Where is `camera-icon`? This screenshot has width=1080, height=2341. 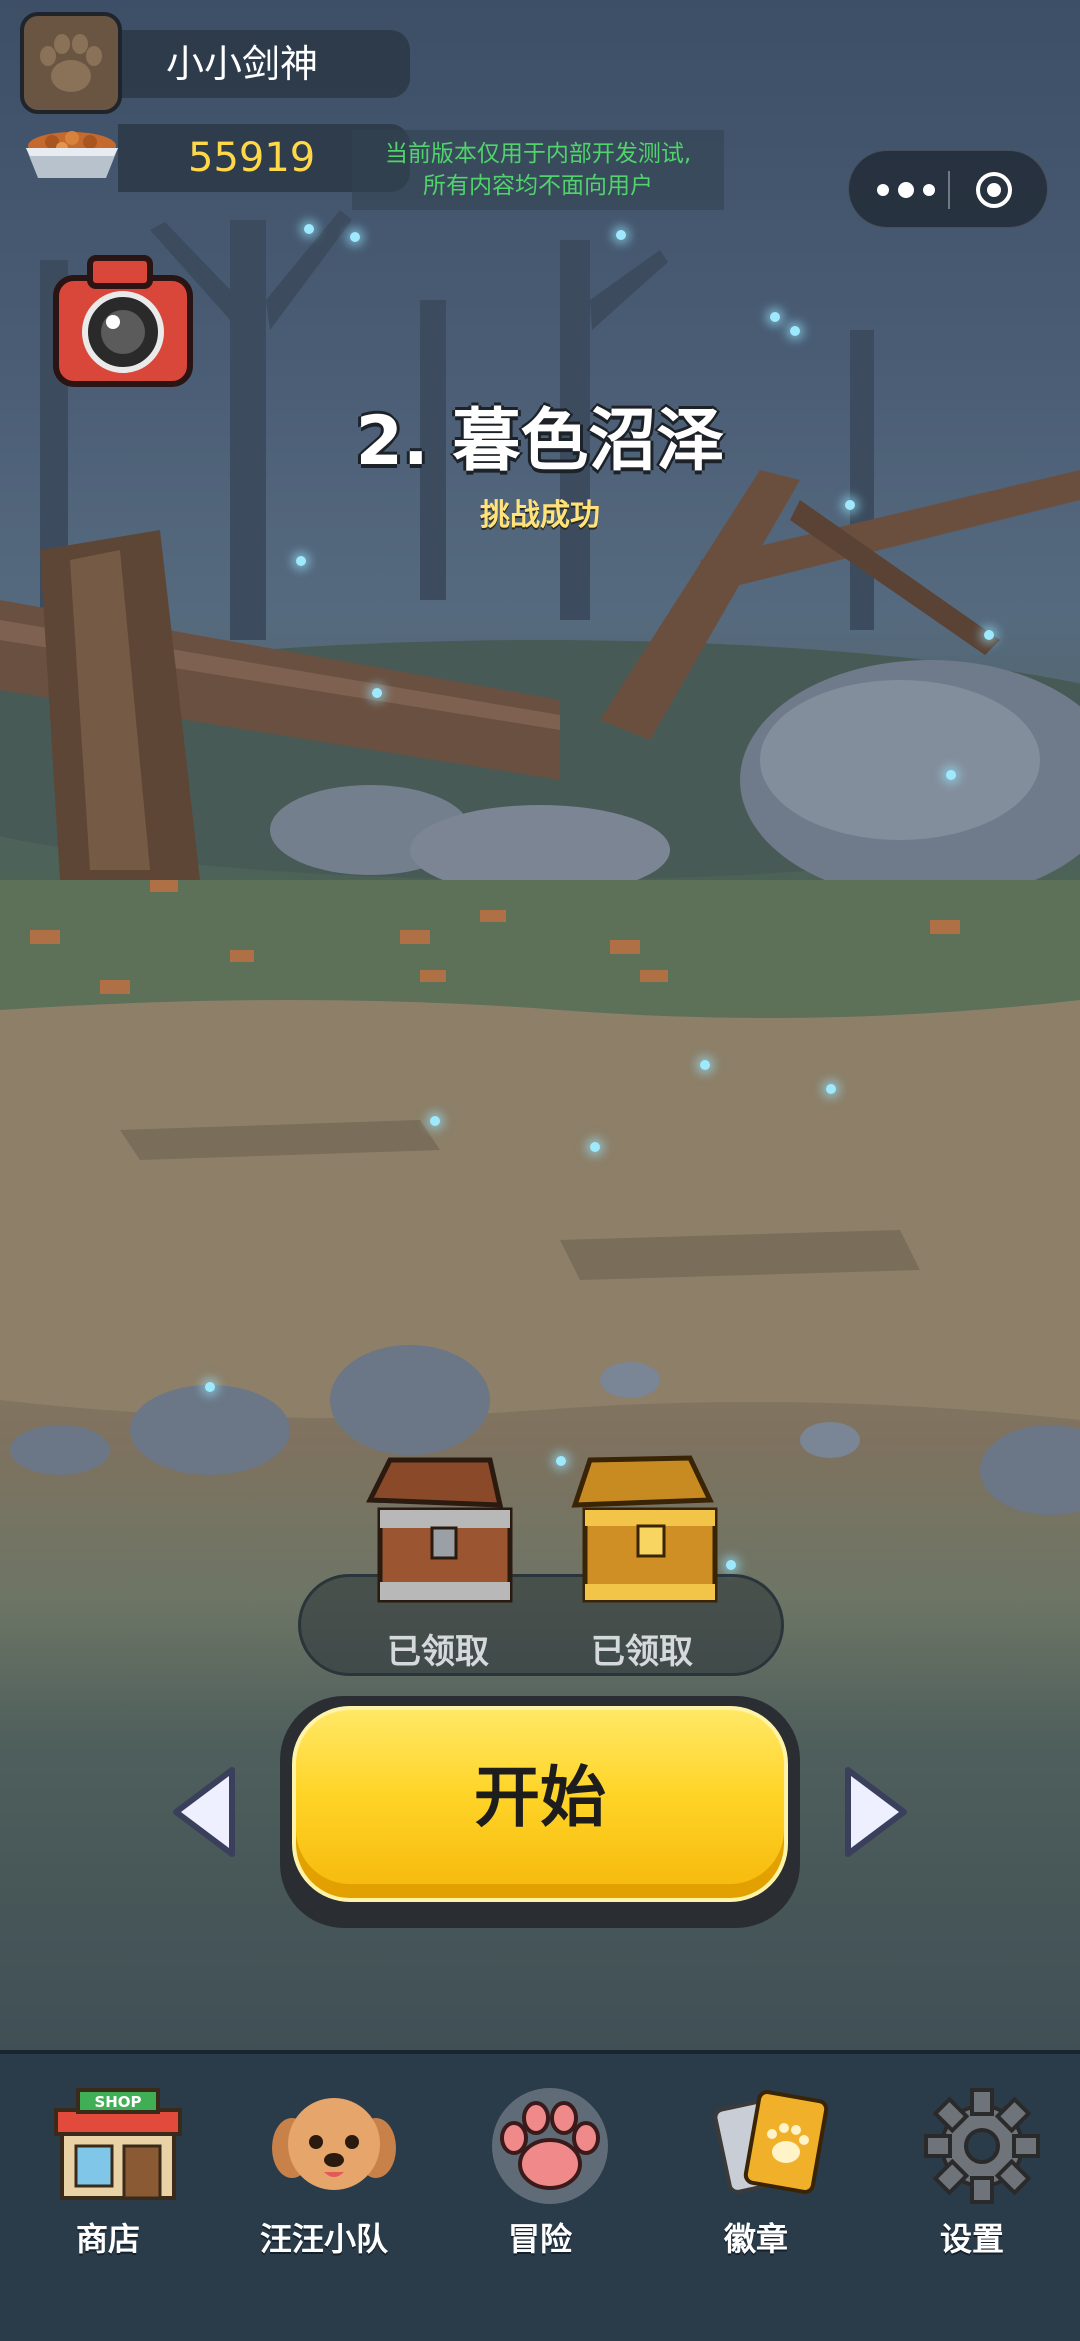
camera-icon is located at coordinates (123, 321).